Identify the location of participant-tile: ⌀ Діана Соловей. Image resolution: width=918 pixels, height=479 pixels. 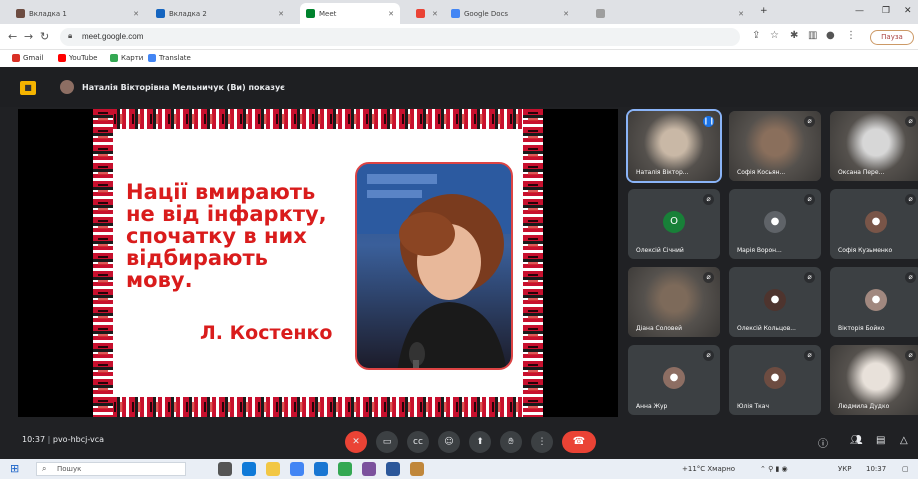
(674, 302).